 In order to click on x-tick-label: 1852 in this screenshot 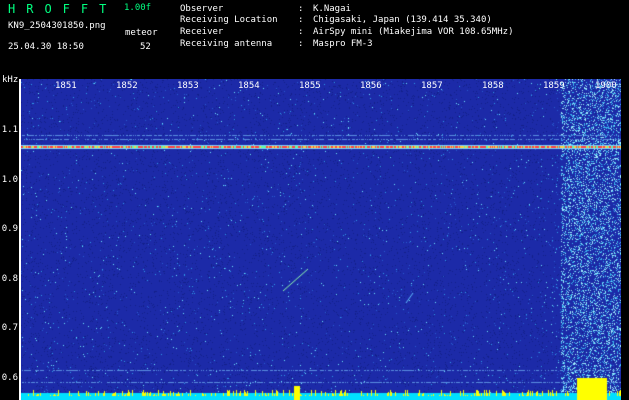, I will do `click(127, 86)`.